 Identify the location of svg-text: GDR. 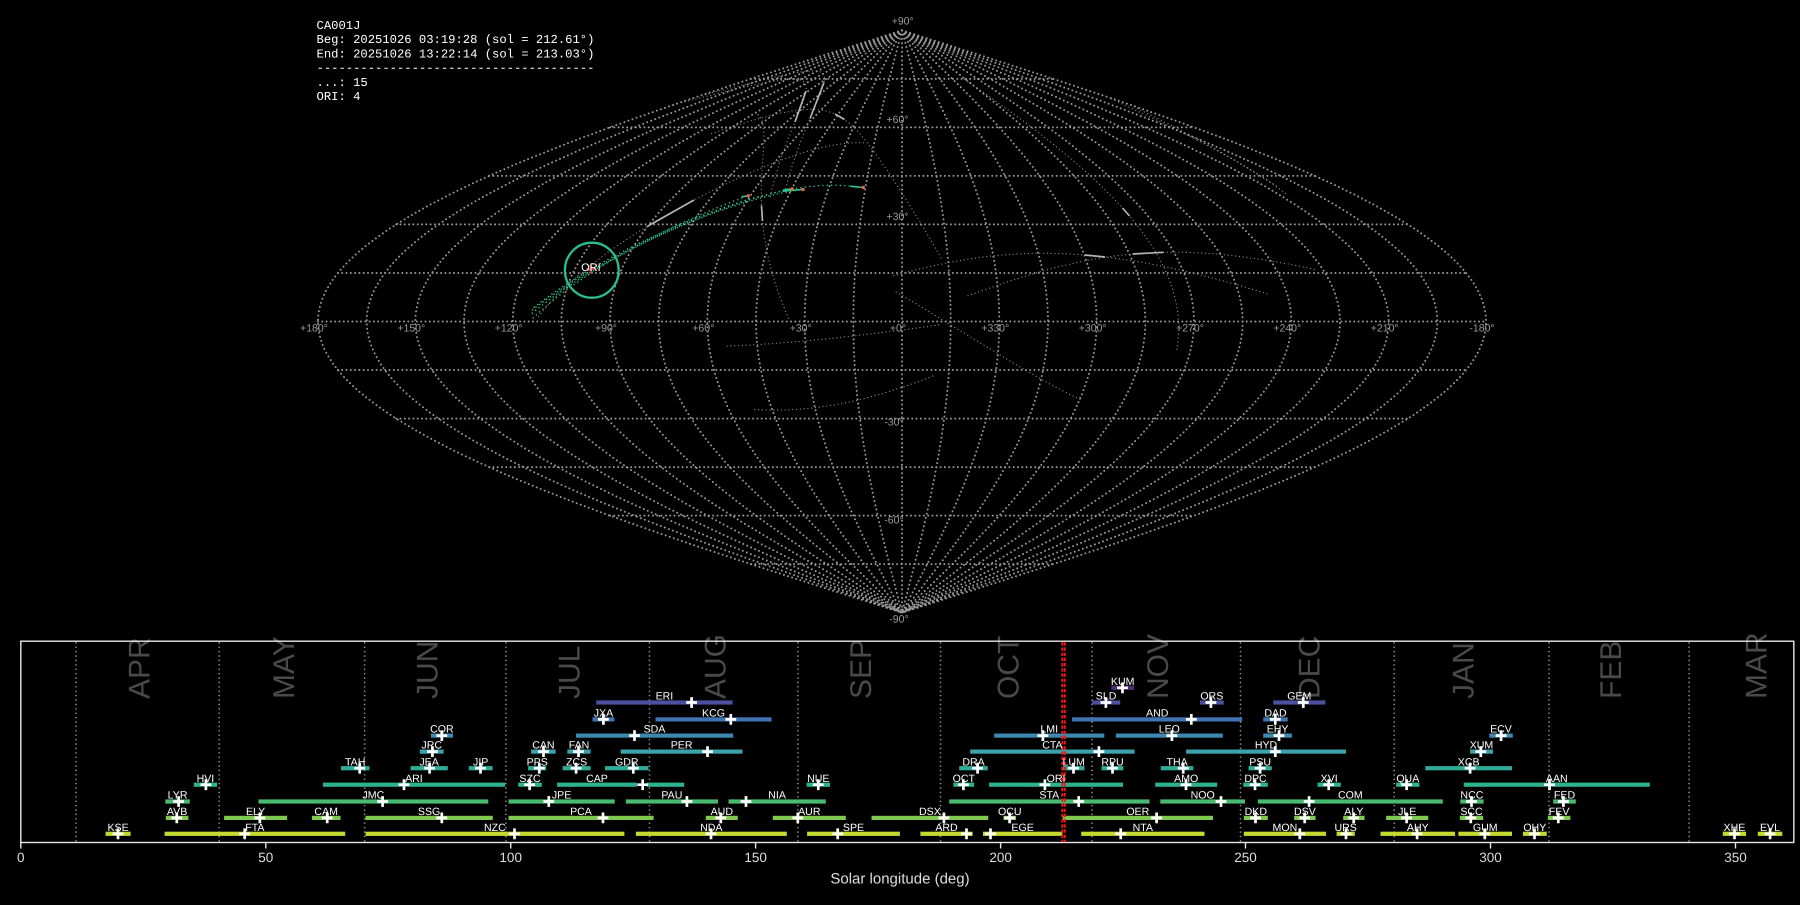
(627, 762).